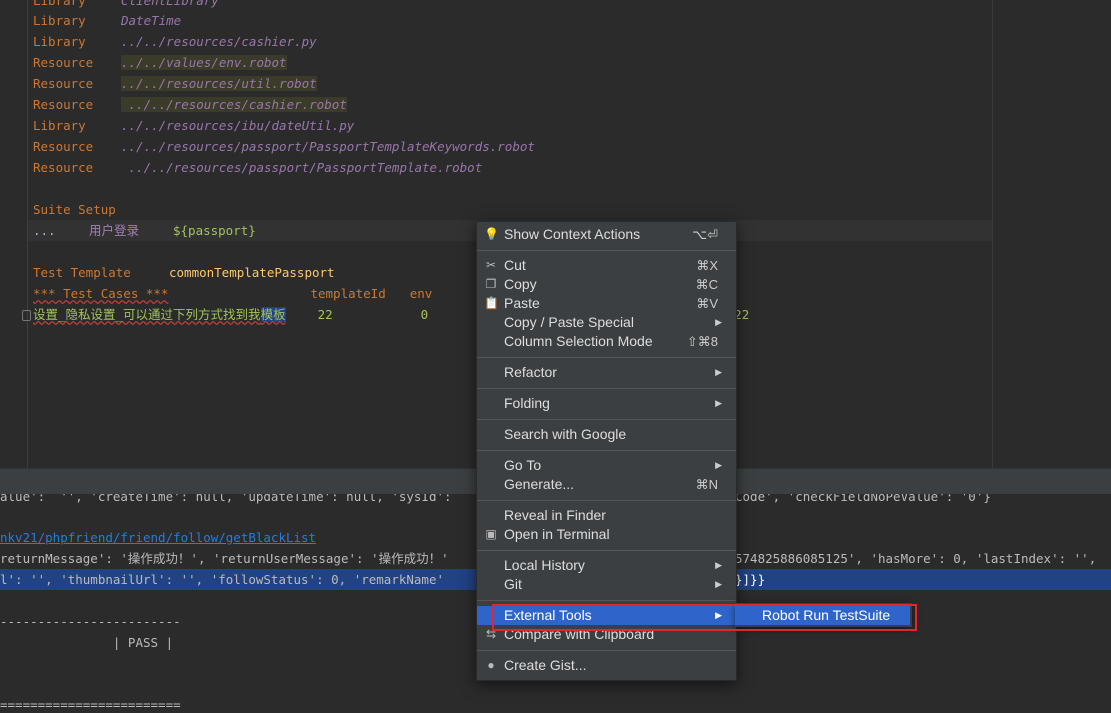 This screenshot has width=1111, height=713. I want to click on settings-line: Resource ../../values/env.robot, so click(160, 62).